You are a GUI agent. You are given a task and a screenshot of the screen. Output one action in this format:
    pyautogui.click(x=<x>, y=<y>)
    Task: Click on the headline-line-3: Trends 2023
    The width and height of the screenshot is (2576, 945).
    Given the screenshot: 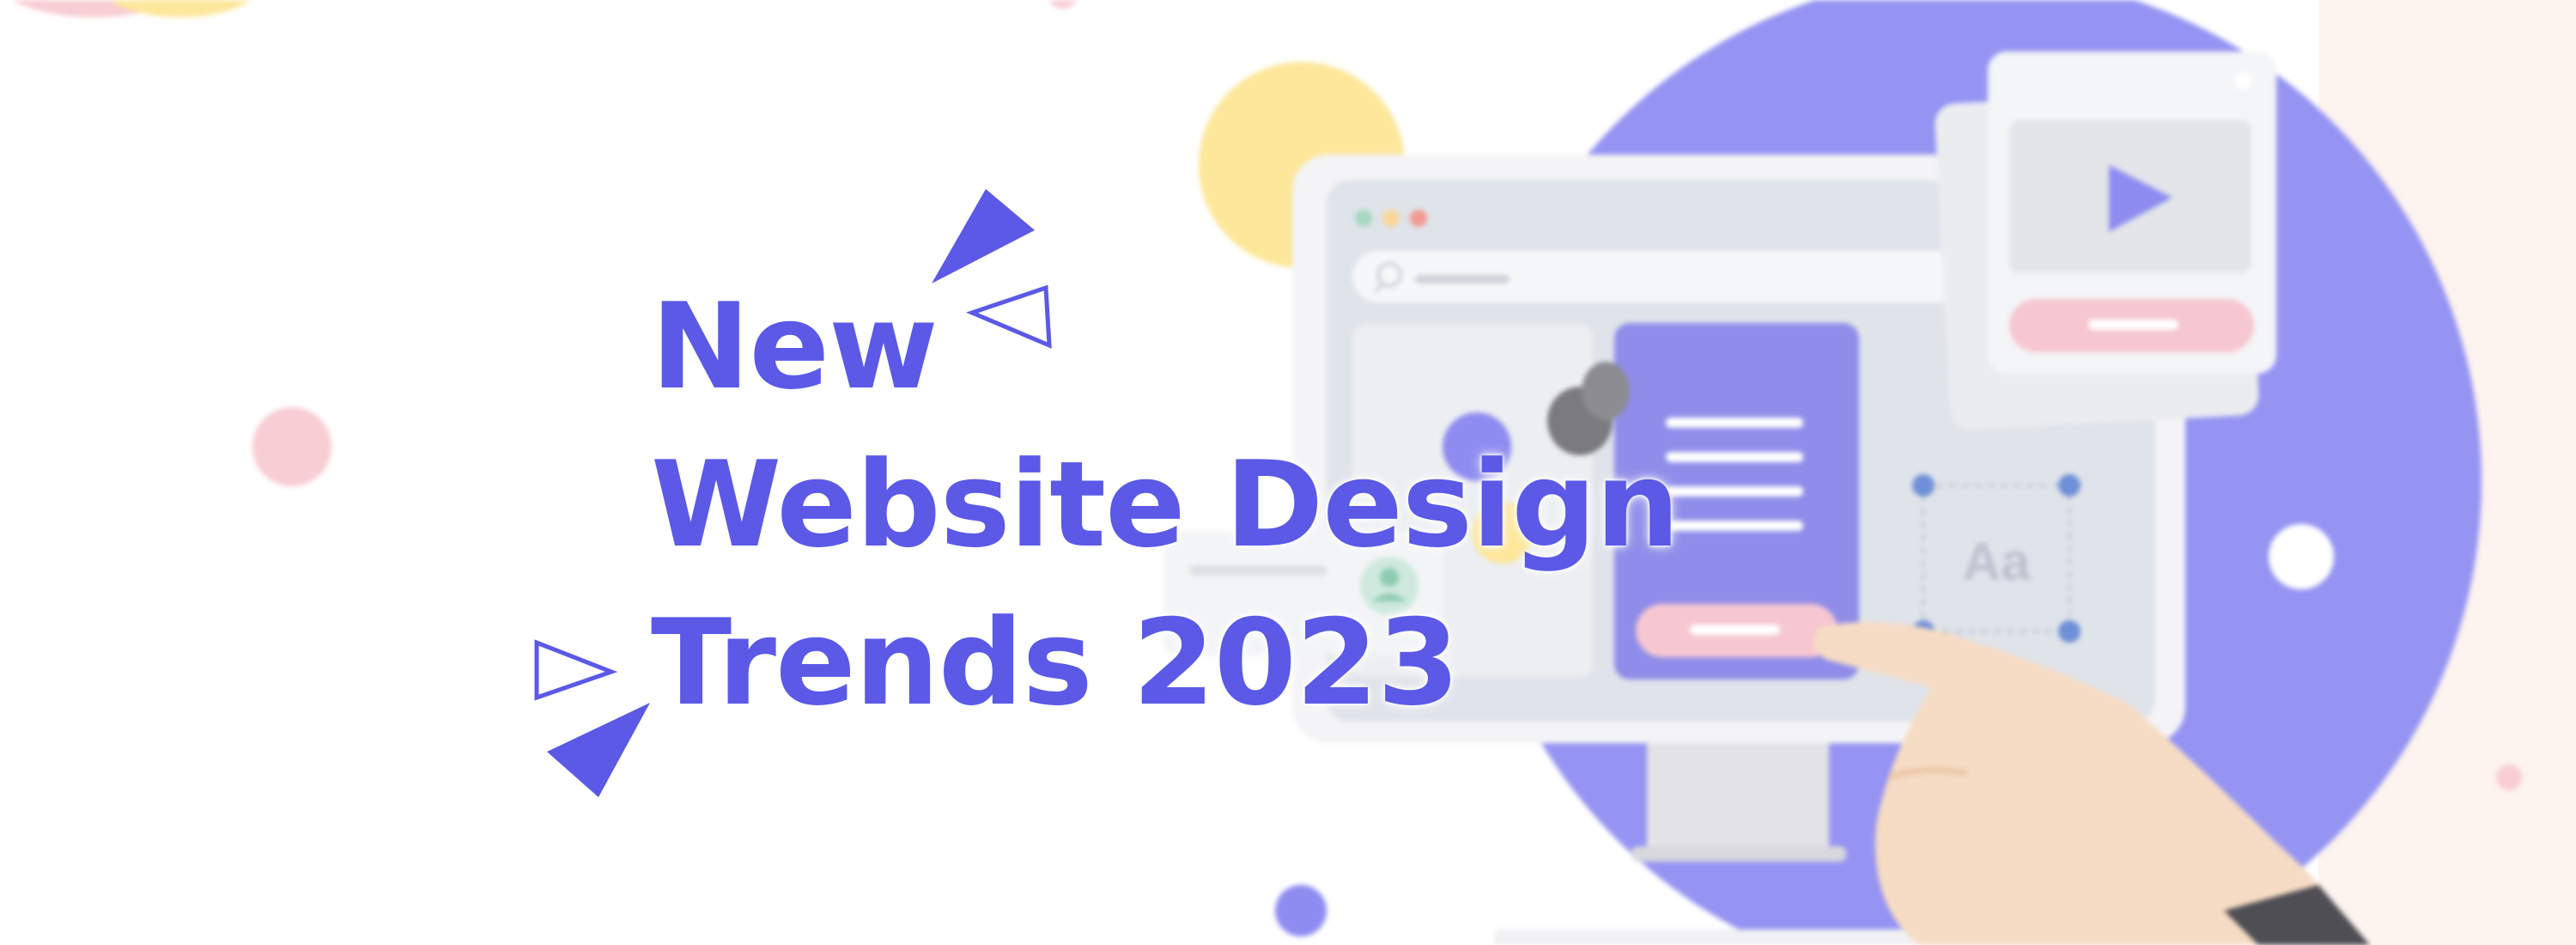 What is the action you would take?
    pyautogui.click(x=1056, y=663)
    